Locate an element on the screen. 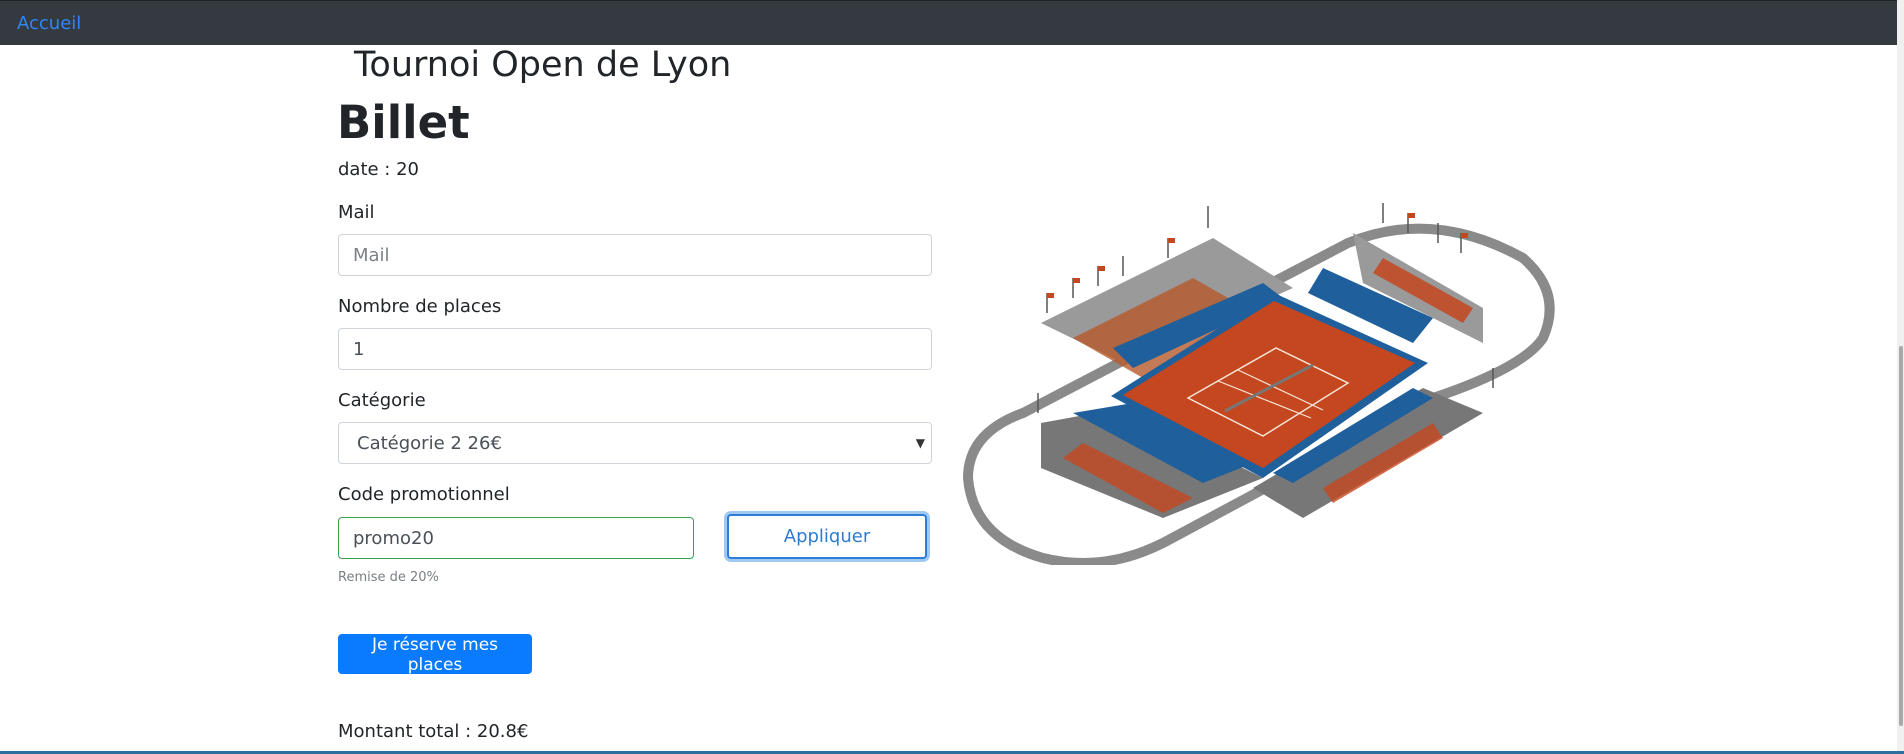 The width and height of the screenshot is (1904, 754). mail-label: Mail is located at coordinates (356, 212).